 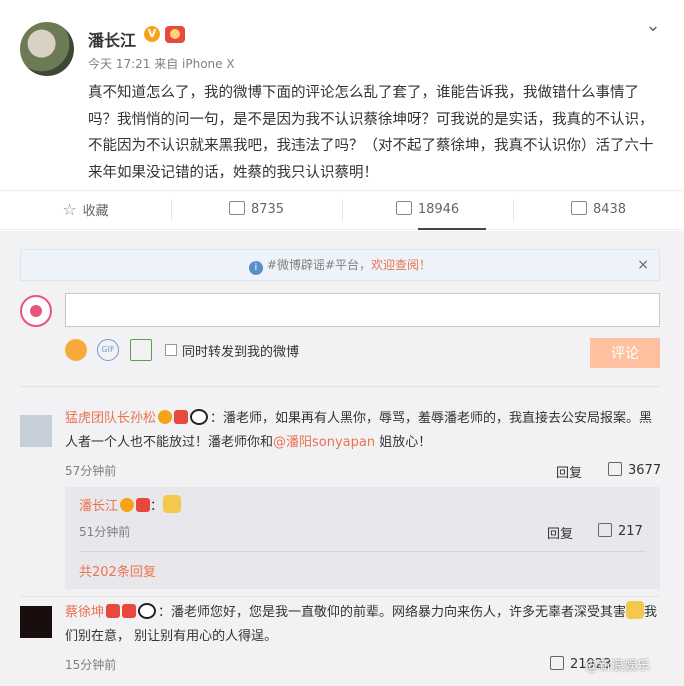 What do you see at coordinates (171, 350) in the screenshot?
I see `repost-checkbox` at bounding box center [171, 350].